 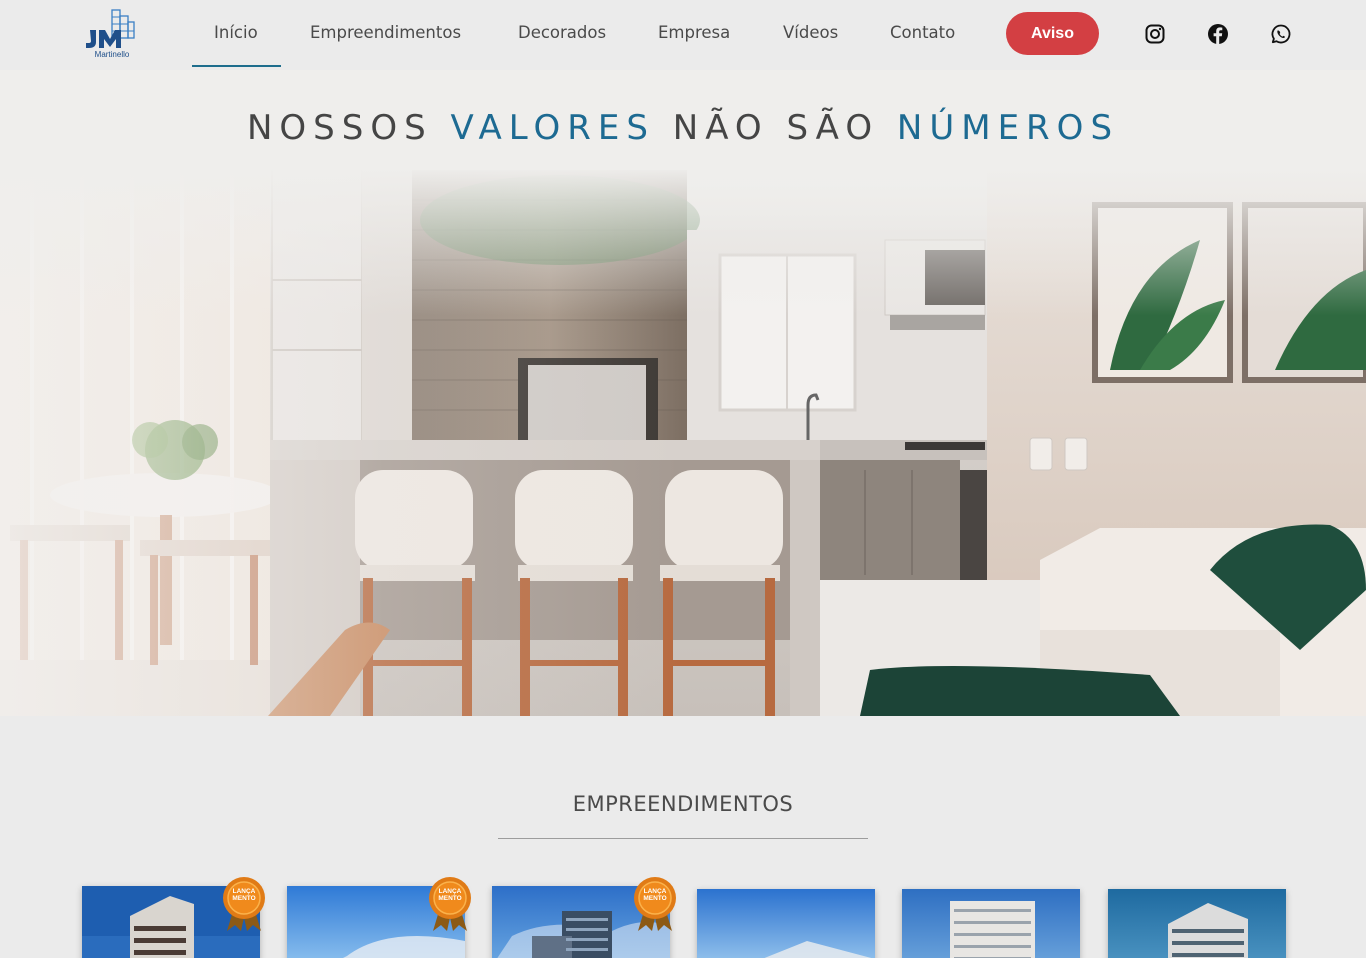 I want to click on nav-item-contato: Contato, so click(x=922, y=32).